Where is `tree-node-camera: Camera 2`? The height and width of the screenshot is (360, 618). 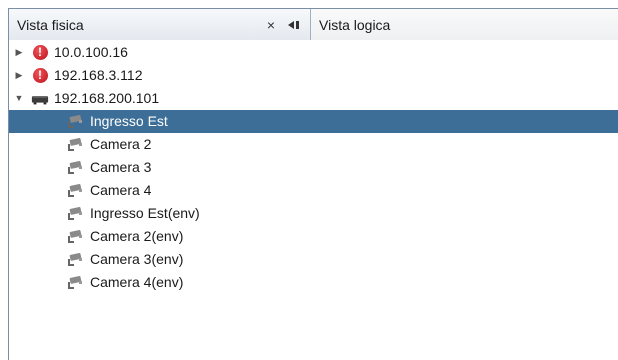 tree-node-camera: Camera 2 is located at coordinates (313, 144).